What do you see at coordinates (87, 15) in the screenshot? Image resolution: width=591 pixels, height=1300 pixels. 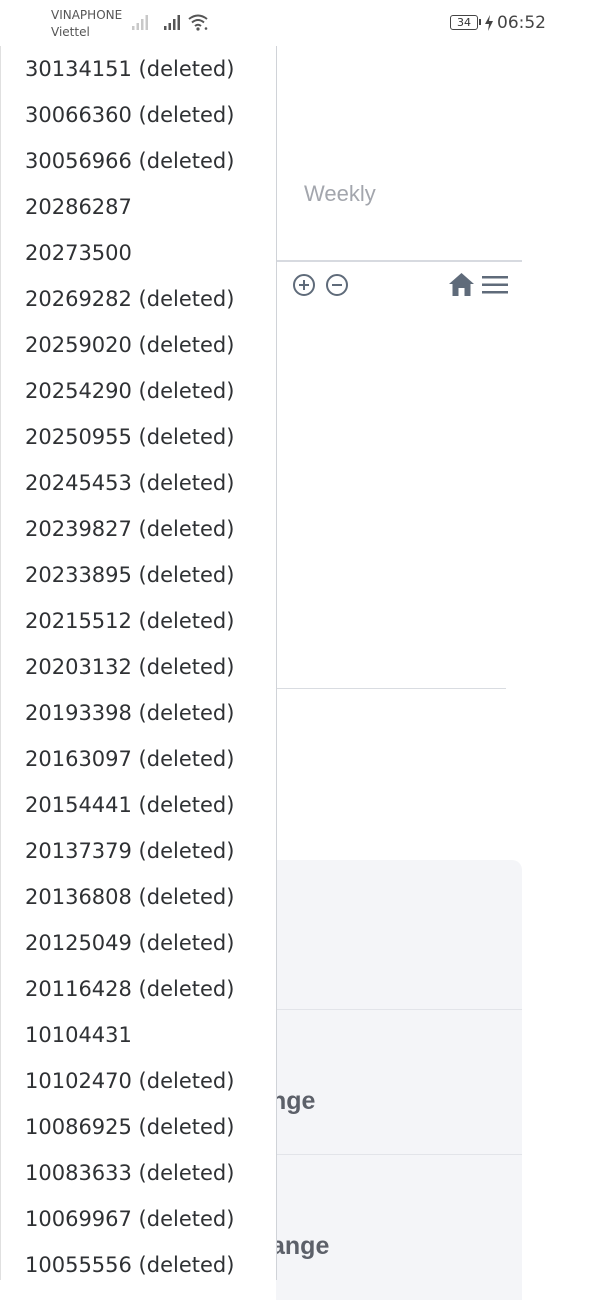 I see `carrier-name-1: VINAPHONE` at bounding box center [87, 15].